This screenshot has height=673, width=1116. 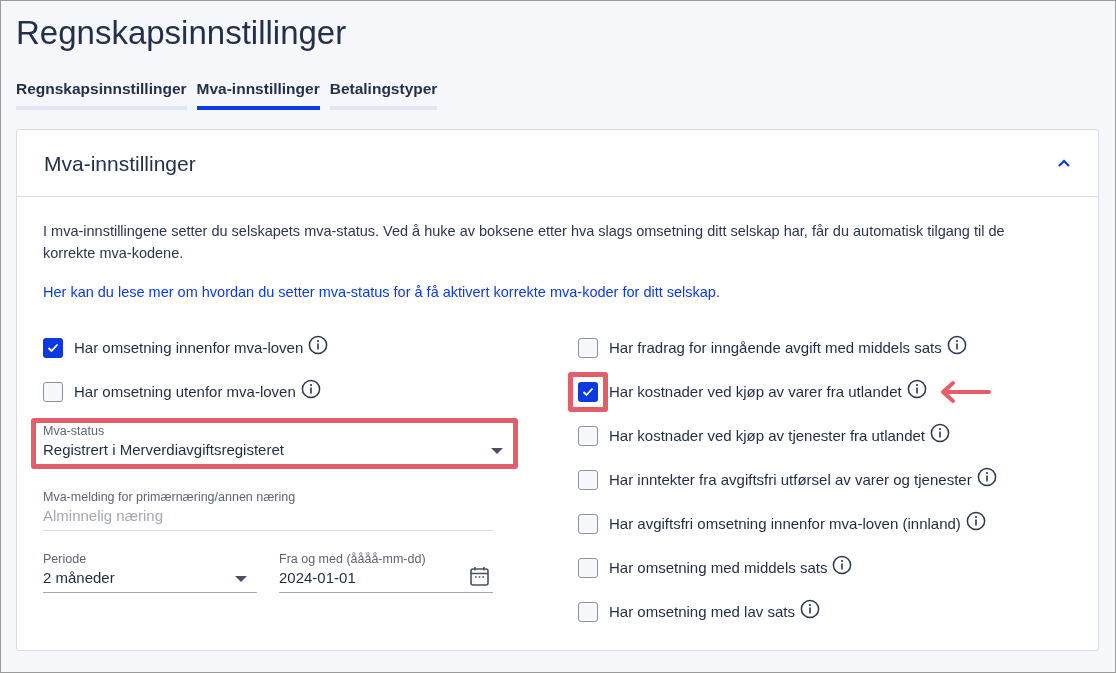 I want to click on panel-title: Mva-innstillinger, so click(x=120, y=163).